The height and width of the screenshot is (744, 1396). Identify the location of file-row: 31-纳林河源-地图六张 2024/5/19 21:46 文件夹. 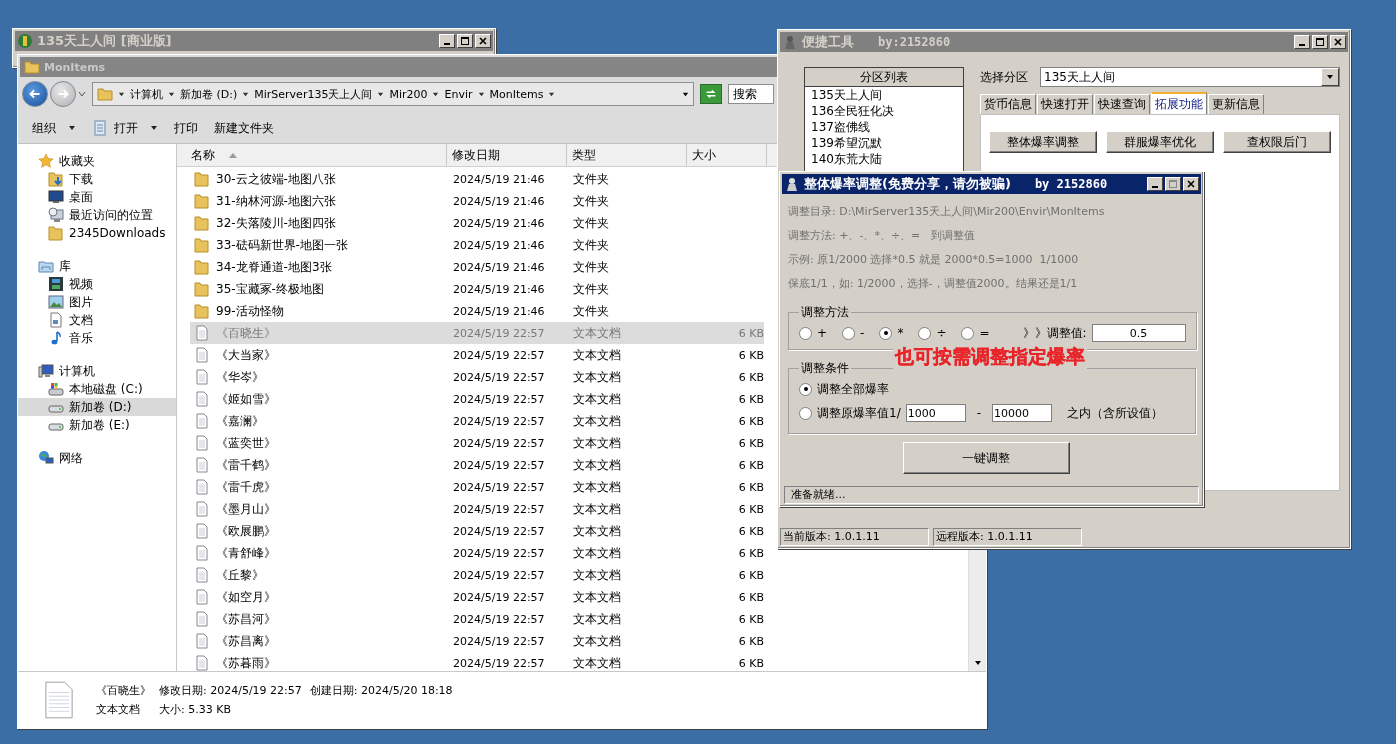
(477, 201).